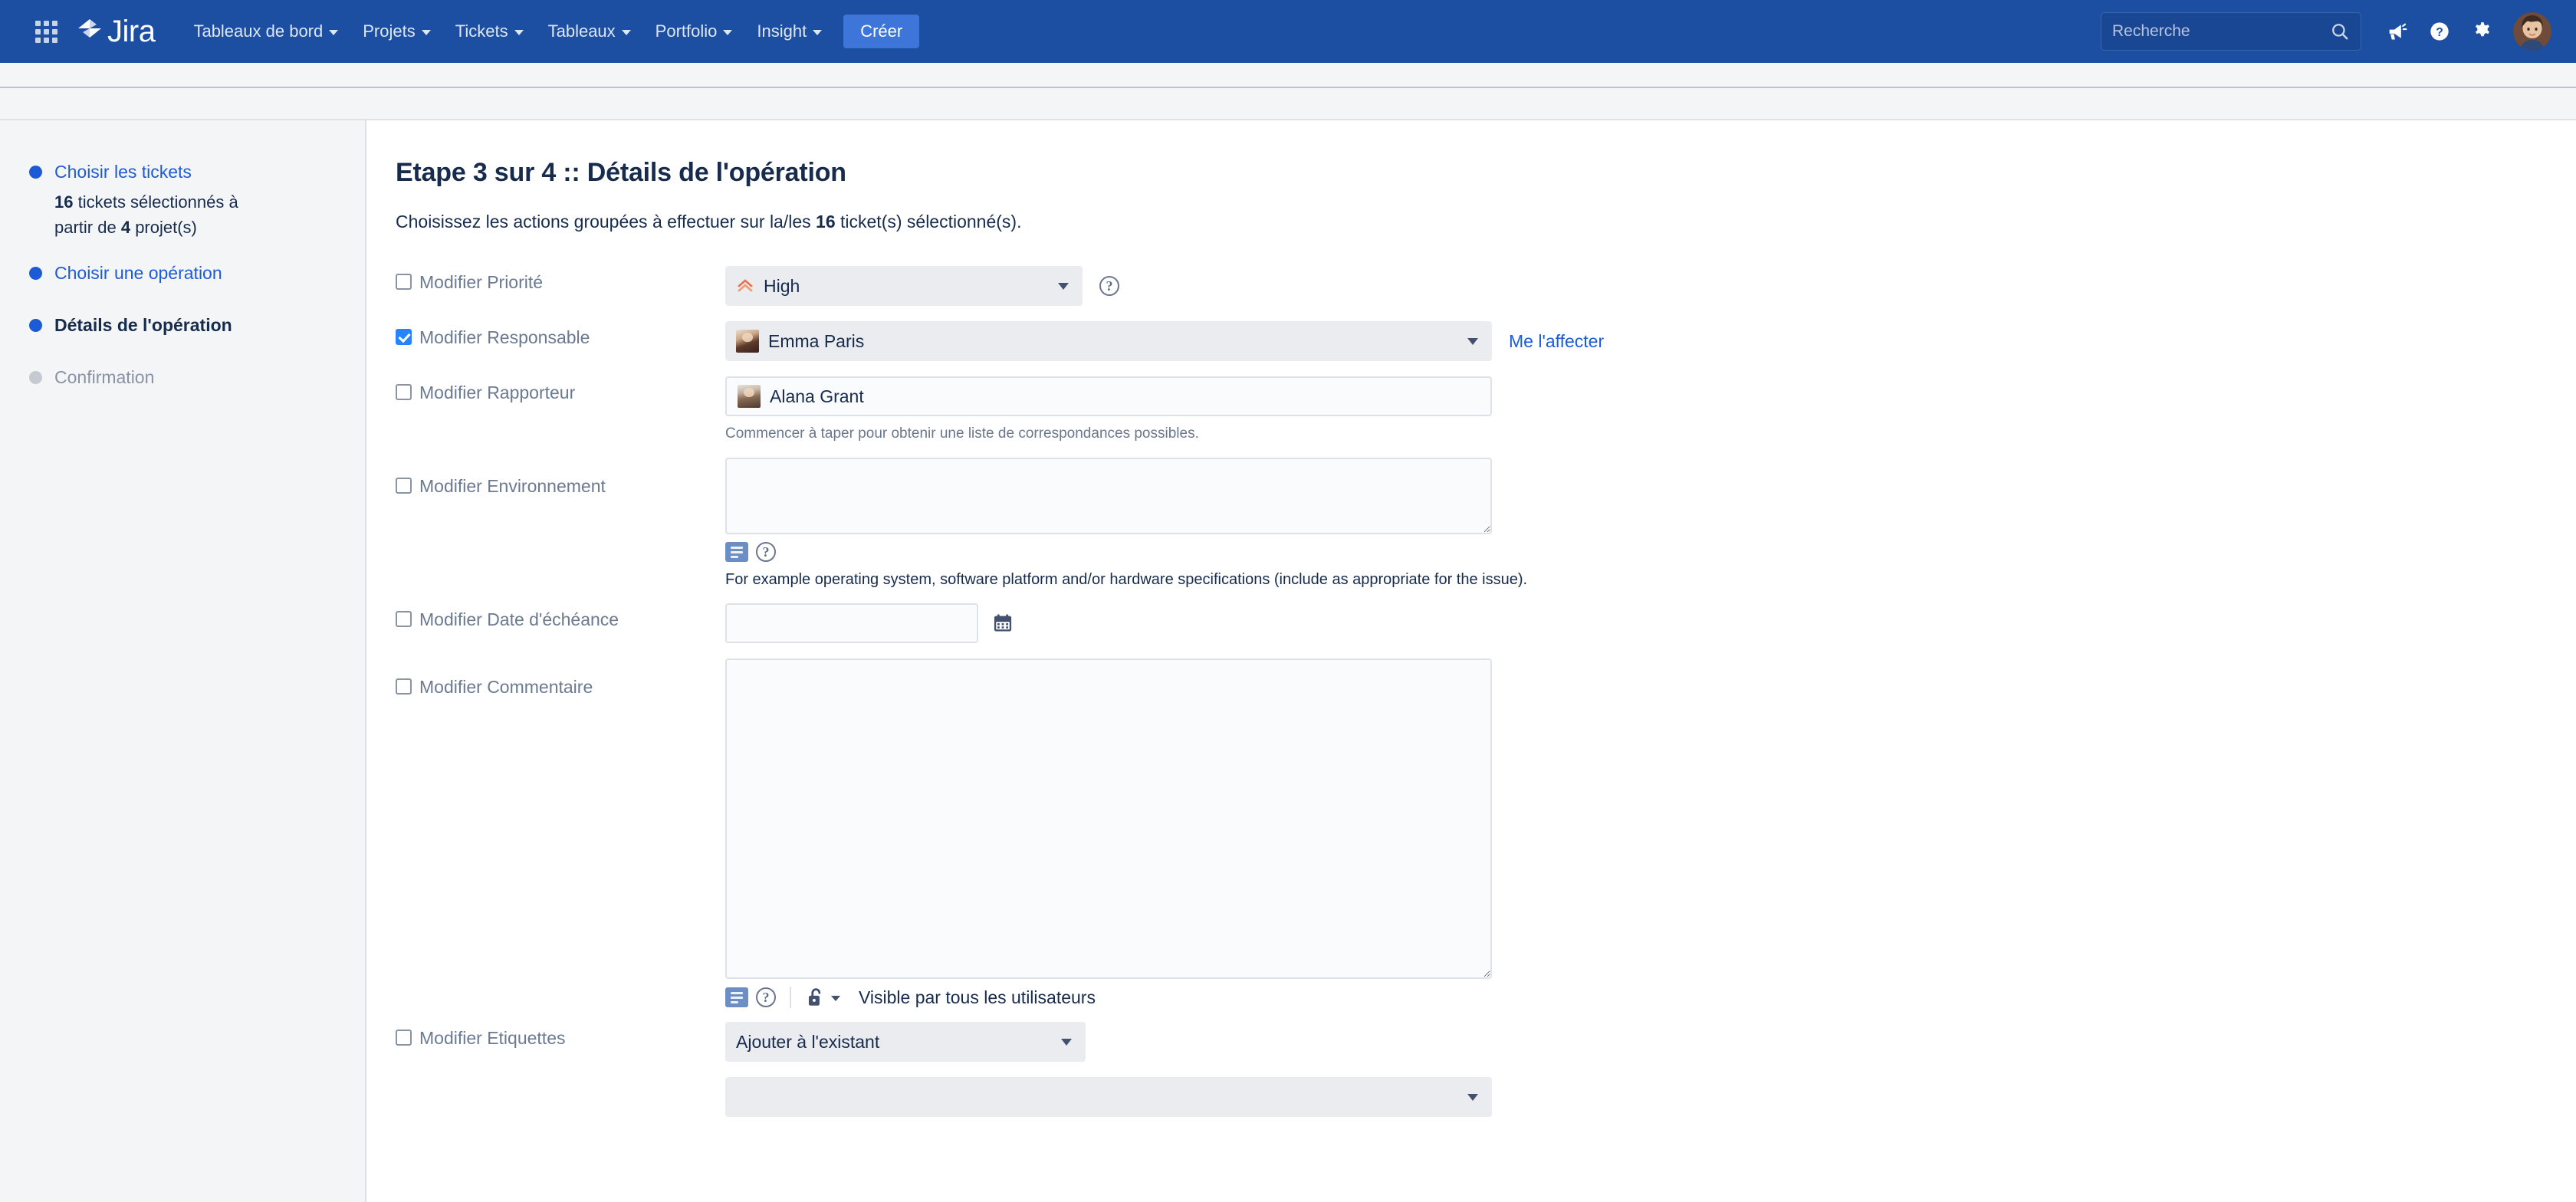  Describe the element at coordinates (1108, 1097) in the screenshot. I see `labels-value-select` at that location.